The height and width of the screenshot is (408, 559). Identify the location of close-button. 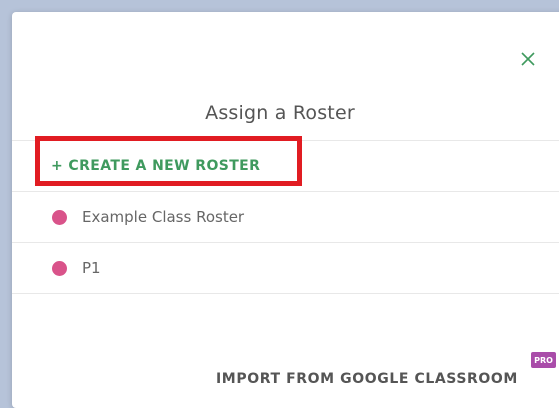
(528, 59).